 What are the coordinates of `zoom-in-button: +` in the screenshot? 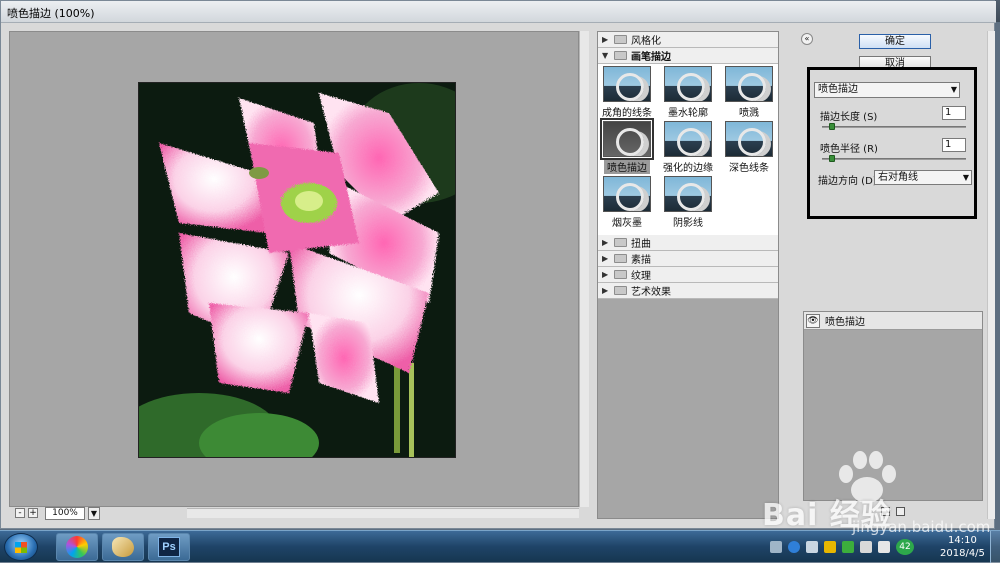 It's located at (33, 513).